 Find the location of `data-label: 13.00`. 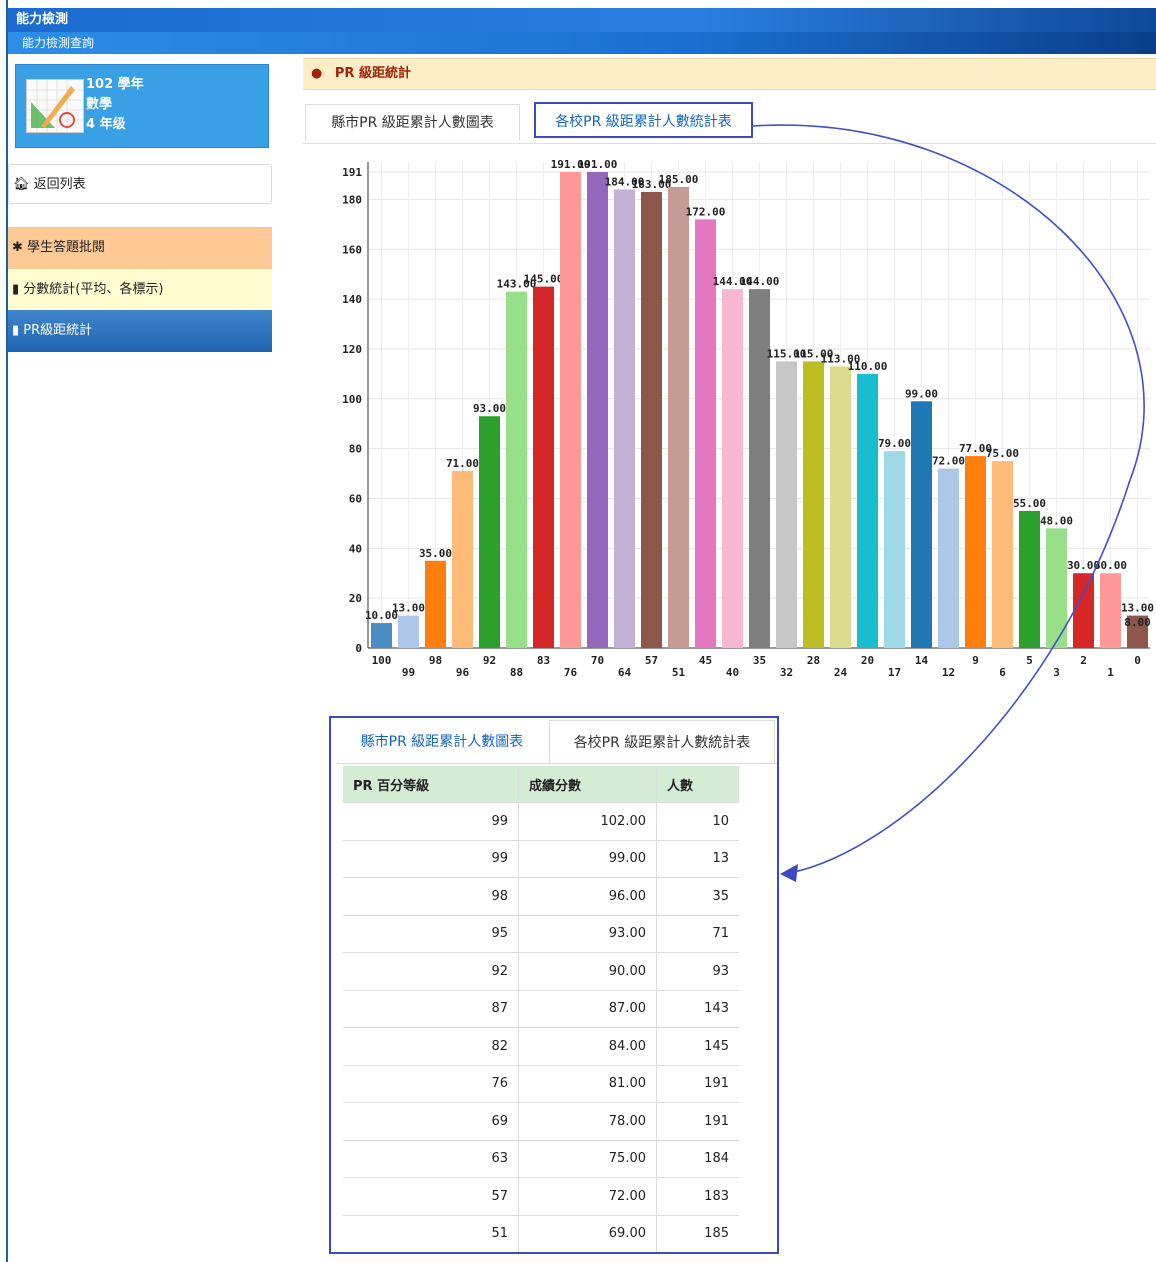

data-label: 13.00 is located at coordinates (1137, 608).